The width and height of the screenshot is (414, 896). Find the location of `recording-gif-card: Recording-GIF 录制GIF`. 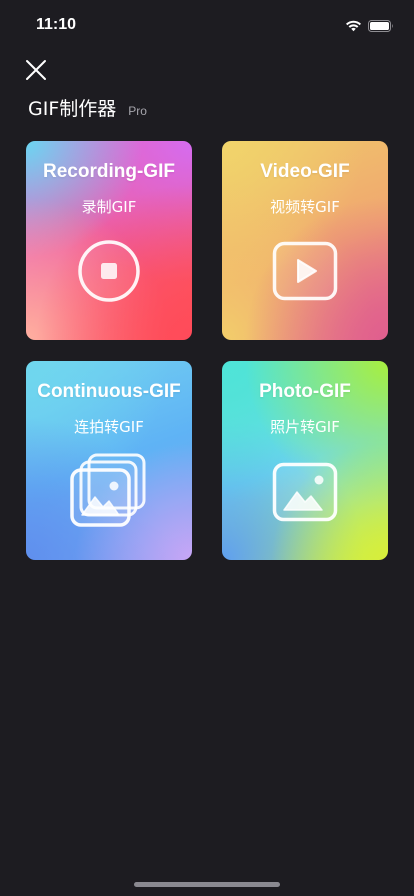

recording-gif-card: Recording-GIF 录制GIF is located at coordinates (109, 240).